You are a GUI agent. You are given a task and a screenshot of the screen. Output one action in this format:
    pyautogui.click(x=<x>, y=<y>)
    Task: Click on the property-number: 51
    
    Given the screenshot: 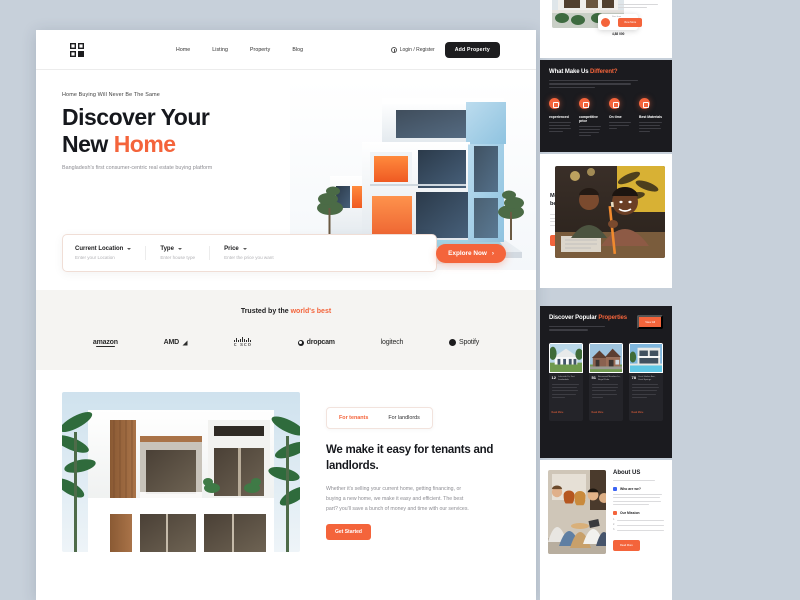 What is the action you would take?
    pyautogui.click(x=593, y=377)
    